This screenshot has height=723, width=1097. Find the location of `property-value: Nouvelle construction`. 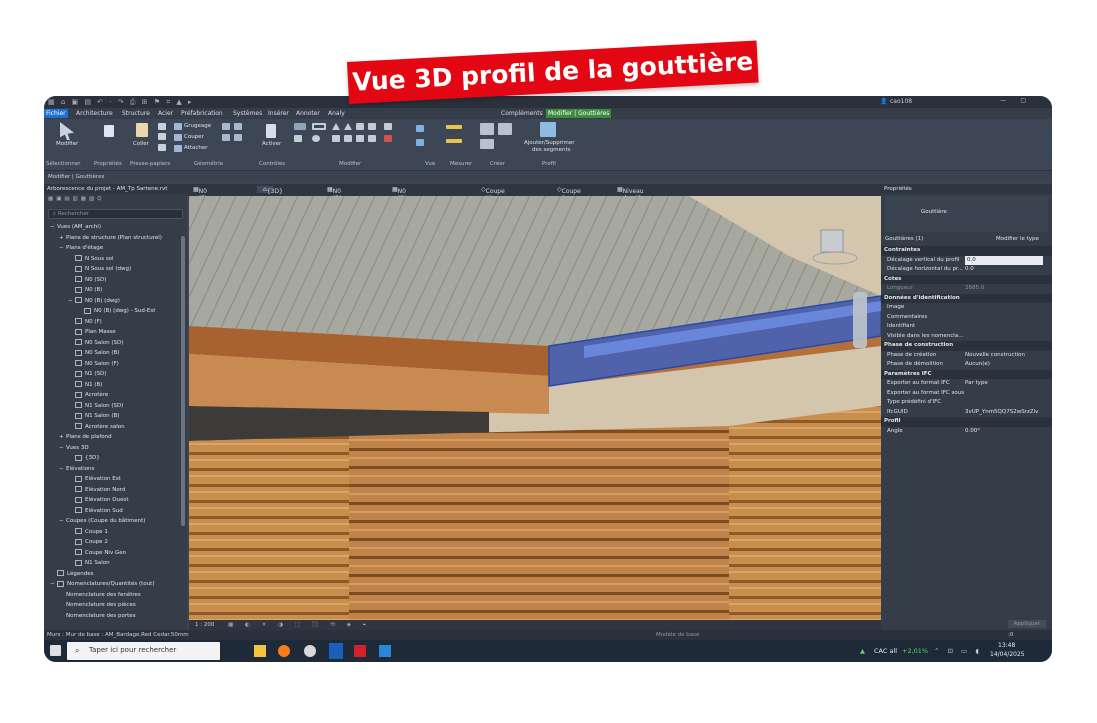

property-value: Nouvelle construction is located at coordinates (995, 356).